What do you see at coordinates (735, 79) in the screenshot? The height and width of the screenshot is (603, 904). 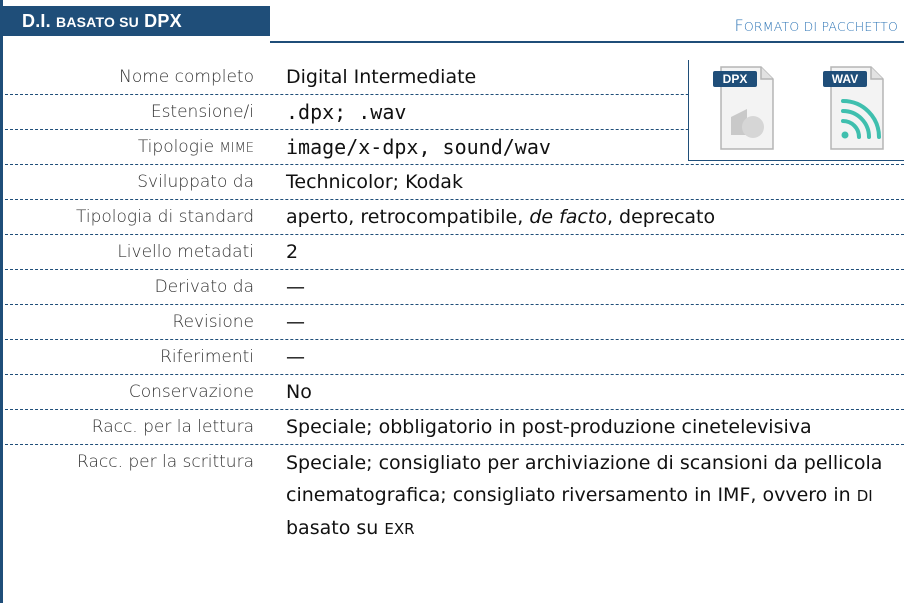 I see `dpx-badge-label: DPX` at bounding box center [735, 79].